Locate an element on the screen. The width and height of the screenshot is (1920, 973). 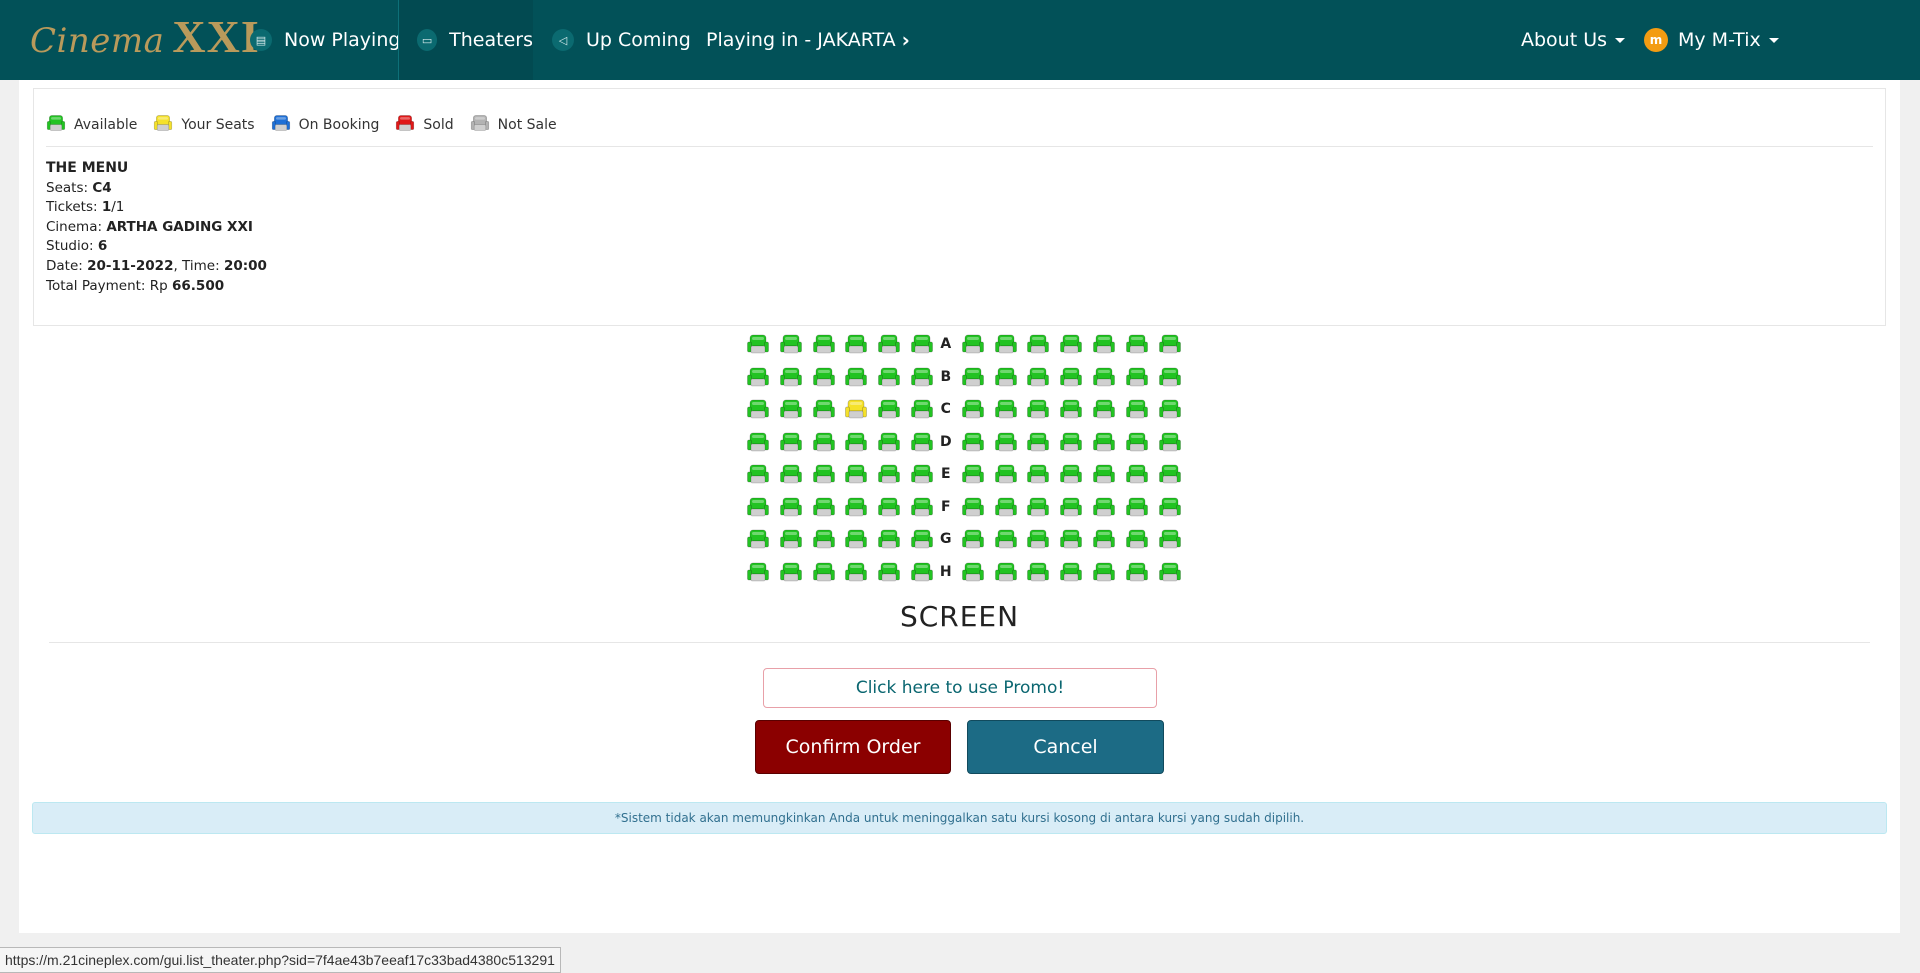
selected-seat-icon is located at coordinates (856, 409).